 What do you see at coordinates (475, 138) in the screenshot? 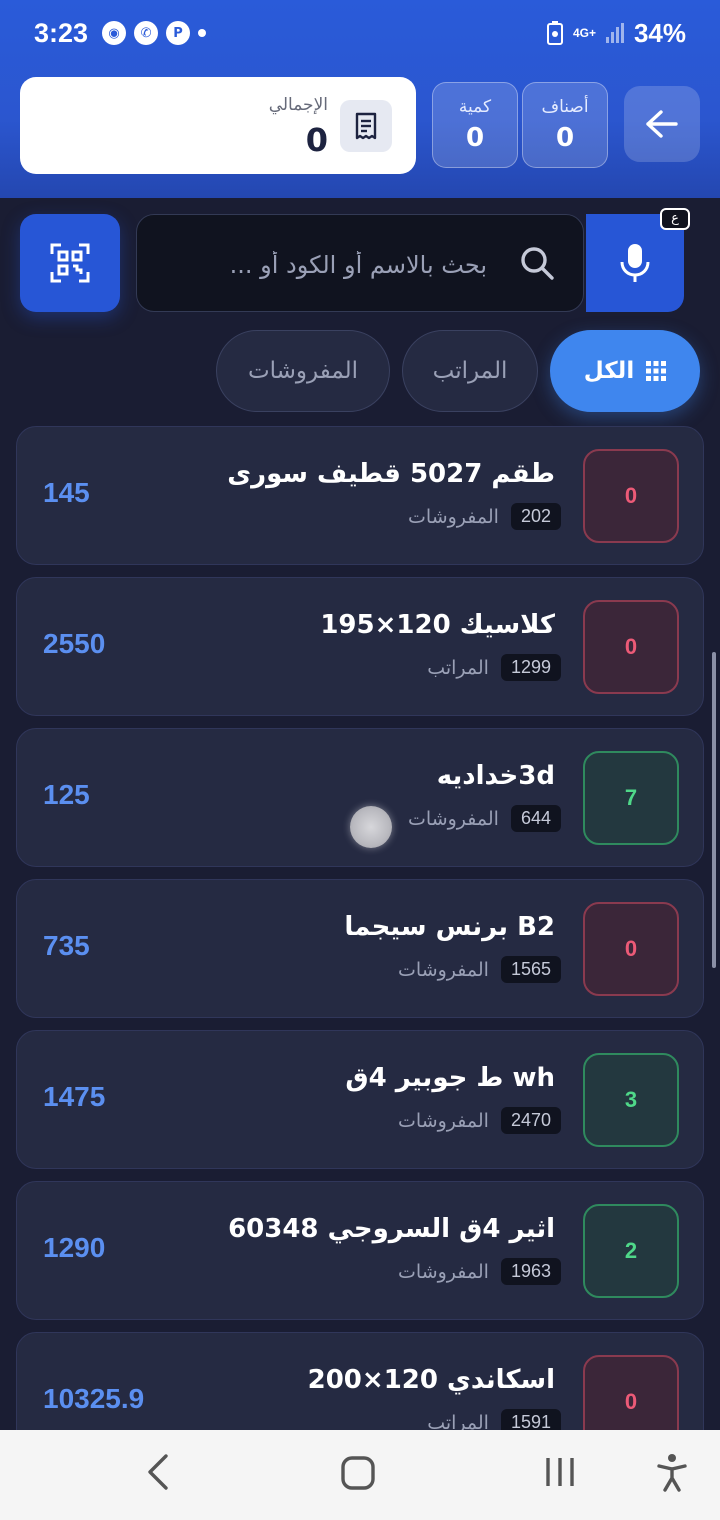
I see `quantity-value: 0` at bounding box center [475, 138].